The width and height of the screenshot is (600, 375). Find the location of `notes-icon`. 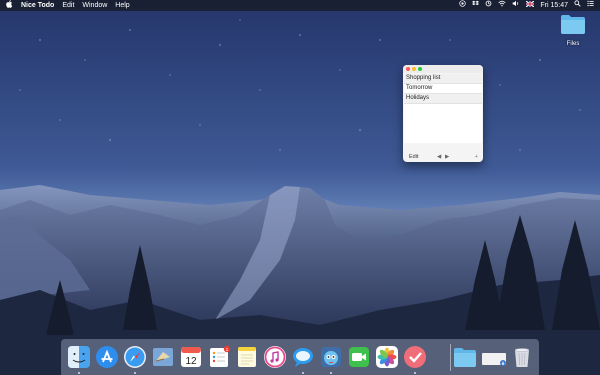

notes-icon is located at coordinates (247, 357).